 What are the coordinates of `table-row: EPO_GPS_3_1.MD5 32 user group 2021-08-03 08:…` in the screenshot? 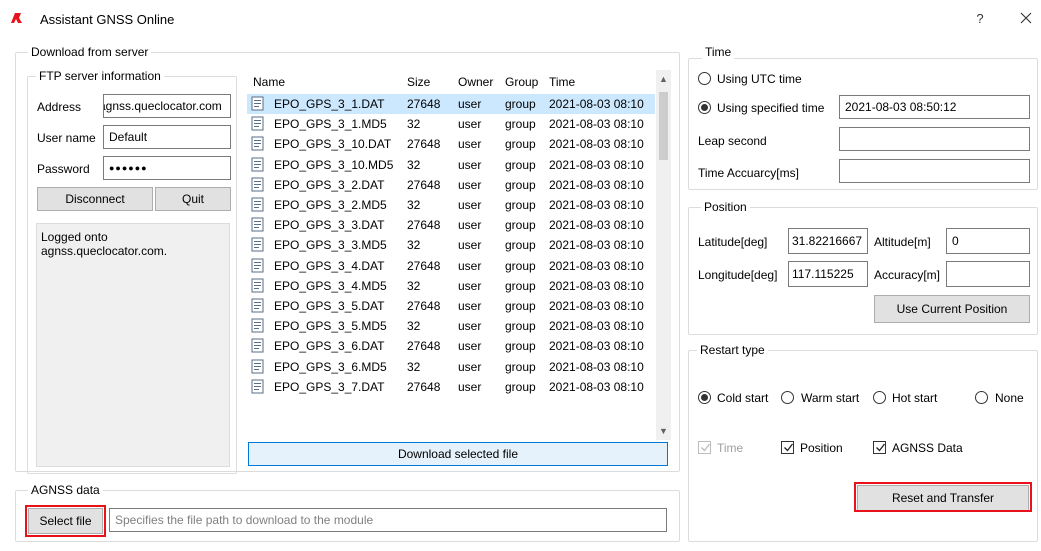 It's located at (451, 124).